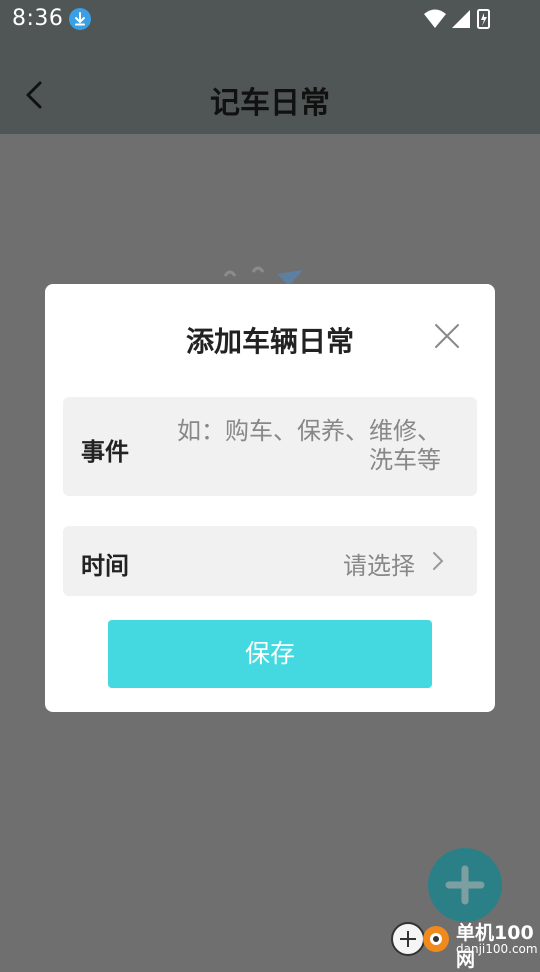 Image resolution: width=540 pixels, height=972 pixels. I want to click on event-placeholder-line2: 洗车等, so click(405, 460).